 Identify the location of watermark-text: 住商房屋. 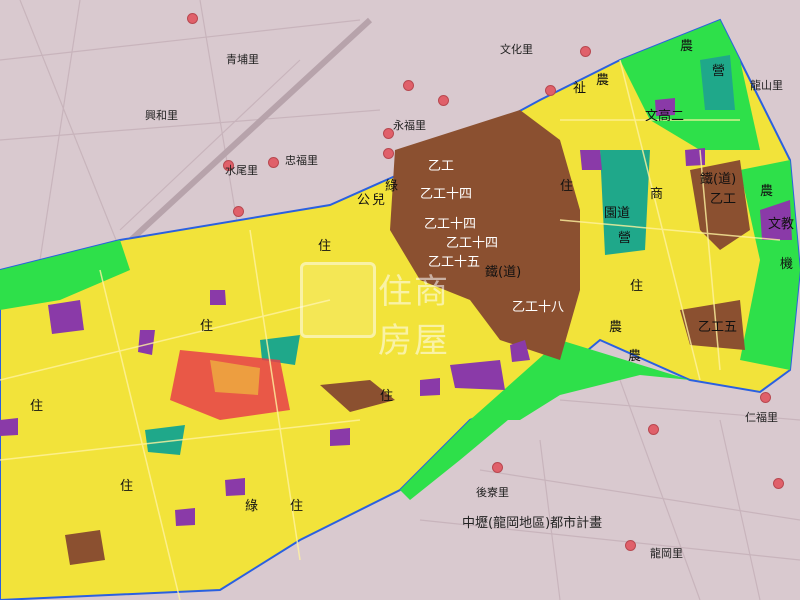
(414, 316).